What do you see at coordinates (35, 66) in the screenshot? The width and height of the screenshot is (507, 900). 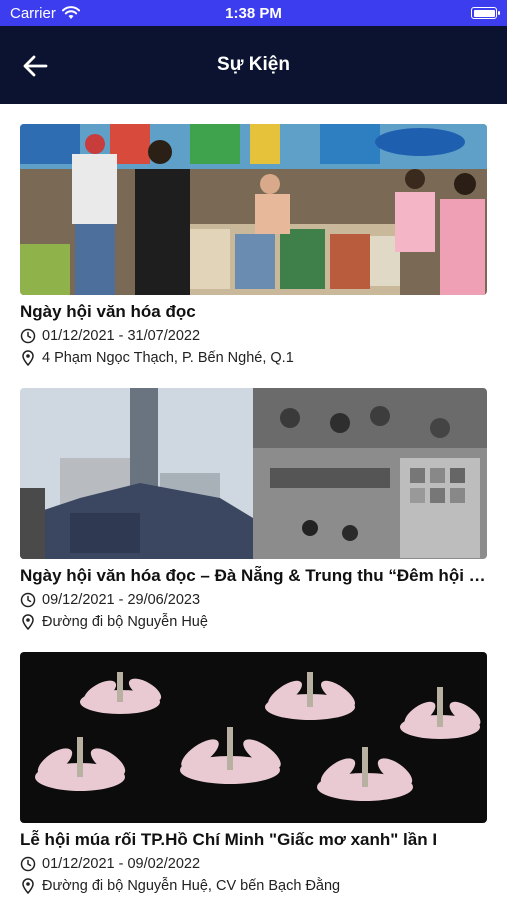 I see `arrow-left-icon` at bounding box center [35, 66].